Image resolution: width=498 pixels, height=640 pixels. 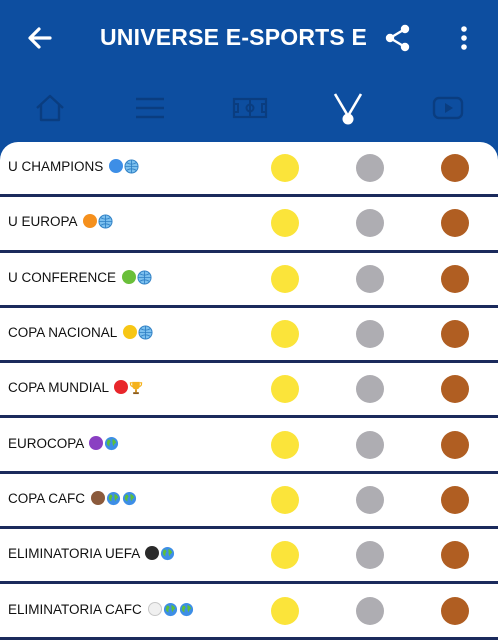 What do you see at coordinates (249, 336) in the screenshot?
I see `competition-row: COPA NACIONAL` at bounding box center [249, 336].